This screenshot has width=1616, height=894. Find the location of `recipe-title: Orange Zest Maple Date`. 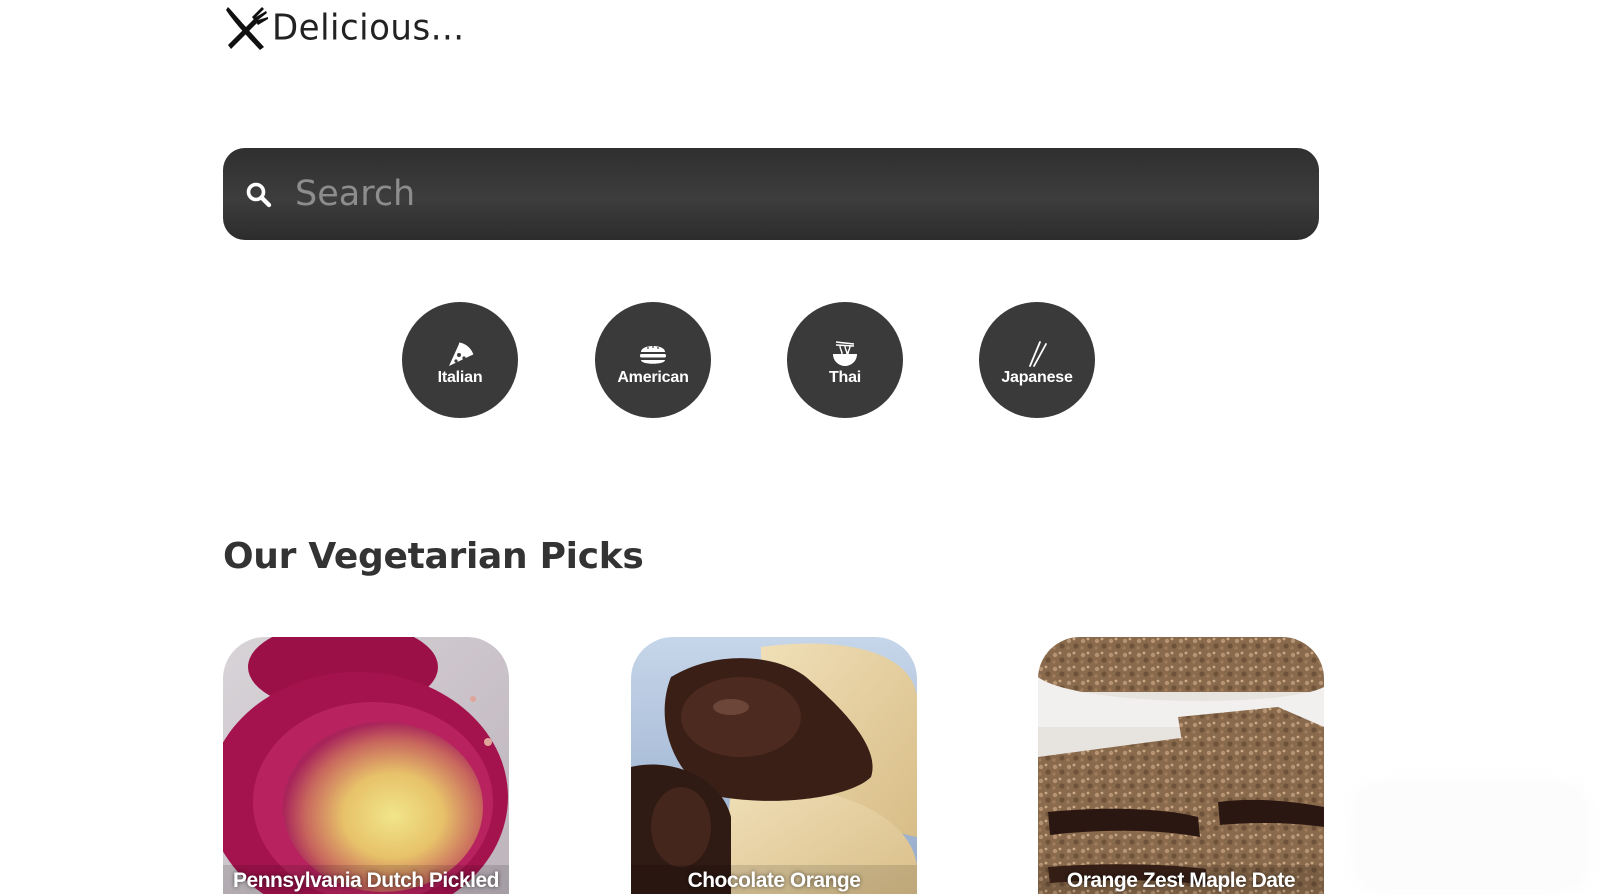

recipe-title: Orange Zest Maple Date is located at coordinates (1181, 880).